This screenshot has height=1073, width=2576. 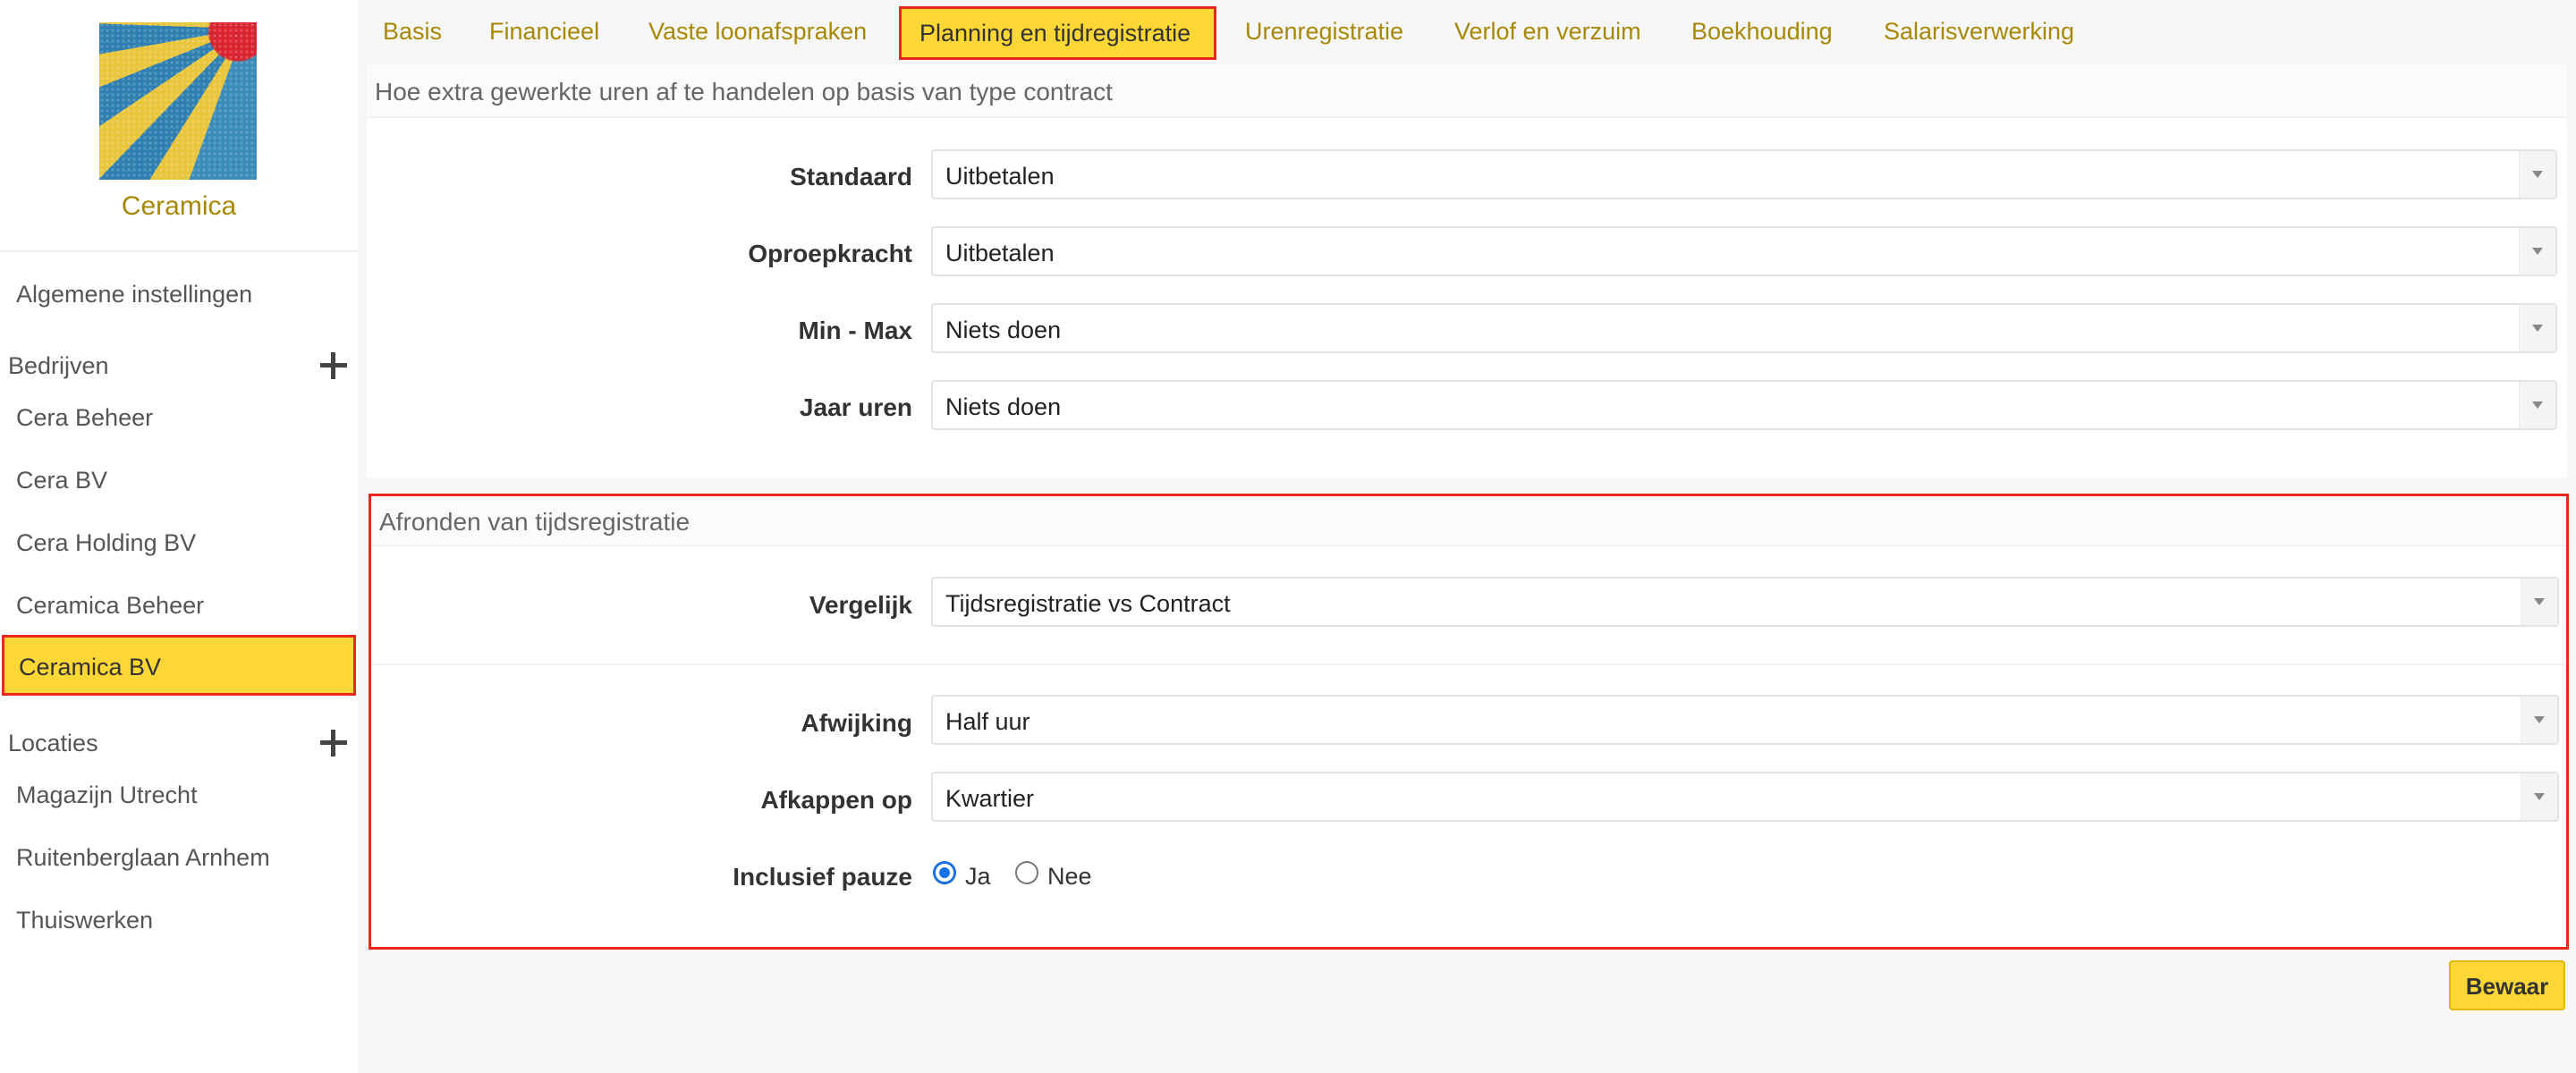 I want to click on field-label: Vergelijk, so click(x=860, y=605).